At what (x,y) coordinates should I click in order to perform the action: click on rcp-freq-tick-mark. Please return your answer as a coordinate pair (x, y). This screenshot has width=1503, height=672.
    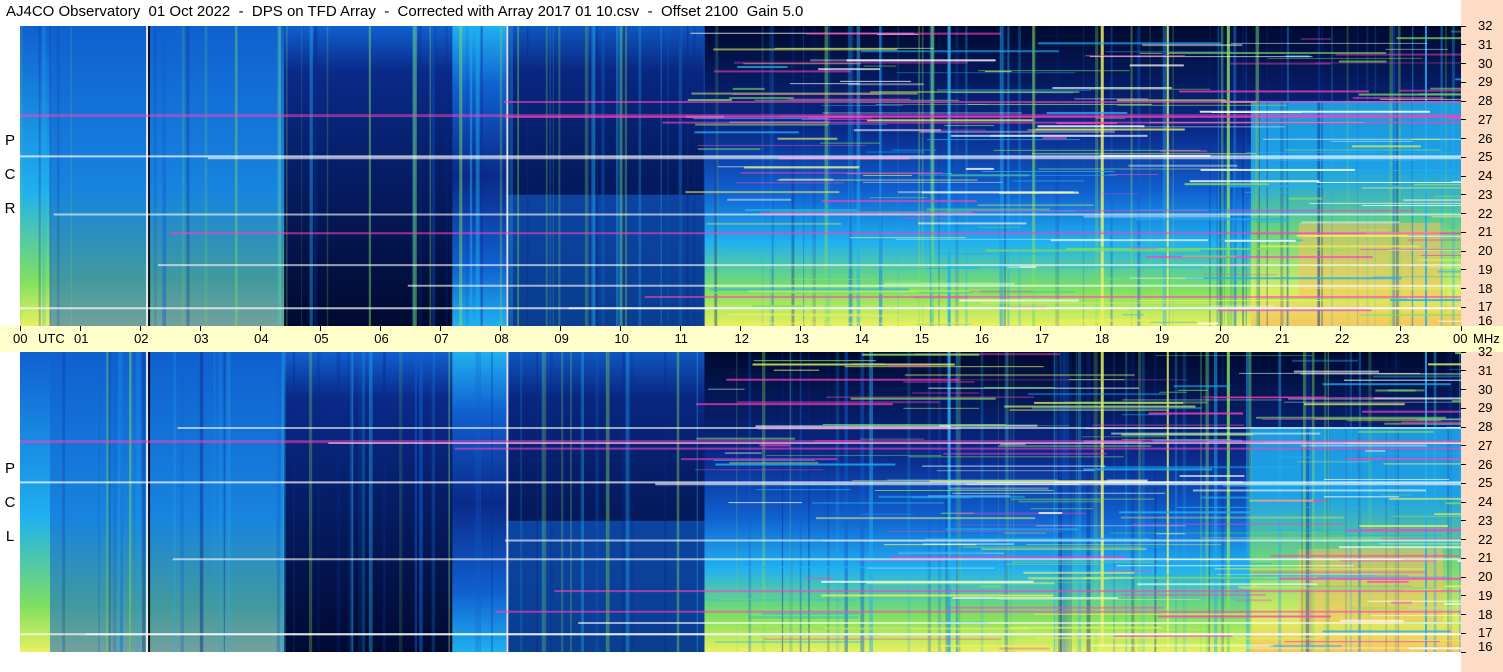
    Looking at the image, I should click on (1463, 45).